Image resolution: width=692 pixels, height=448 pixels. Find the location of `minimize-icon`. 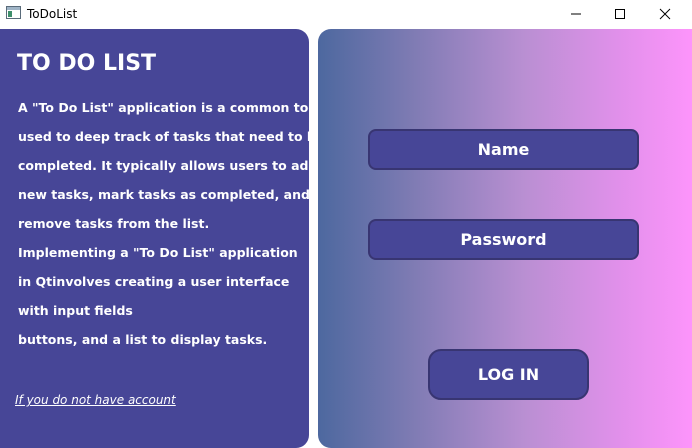

minimize-icon is located at coordinates (576, 14).